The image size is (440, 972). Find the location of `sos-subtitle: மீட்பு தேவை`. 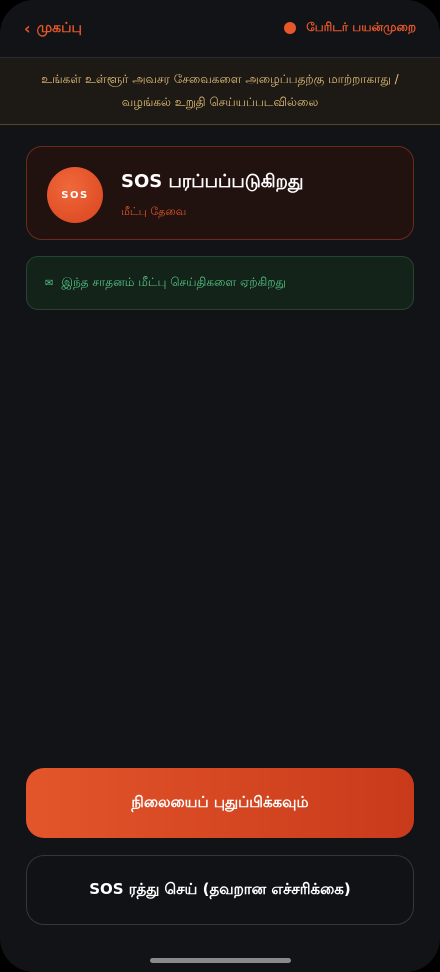

sos-subtitle: மீட்பு தேவை is located at coordinates (154, 211).